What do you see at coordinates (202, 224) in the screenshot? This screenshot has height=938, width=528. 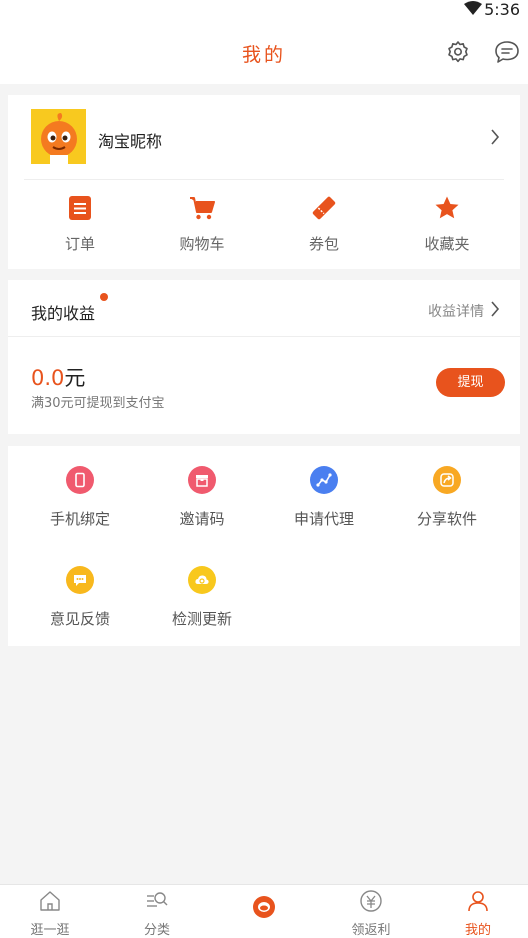 I see `shortcut-cart: 购物车` at bounding box center [202, 224].